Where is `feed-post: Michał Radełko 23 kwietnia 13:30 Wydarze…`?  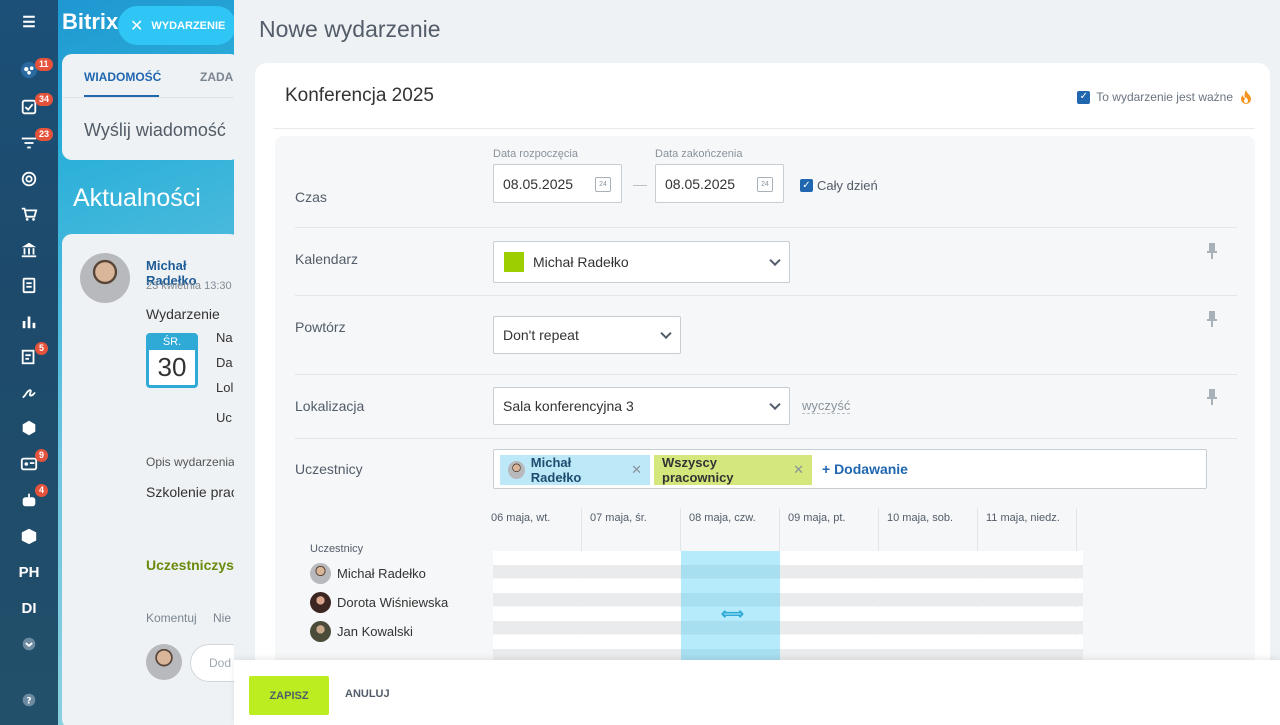 feed-post: Michał Radełko 23 kwietnia 13:30 Wydarze… is located at coordinates (151, 479).